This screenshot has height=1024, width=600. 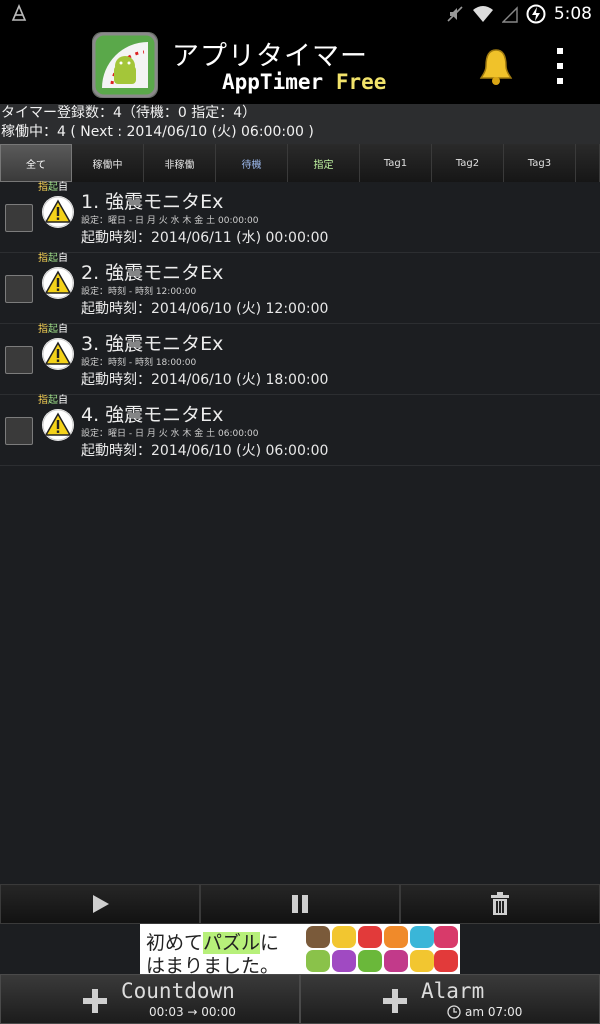 I want to click on filter-tabs: 全て 稼働中 非稼働 待機 指定 Tag1 Tag2 Tag3, so click(x=300, y=163).